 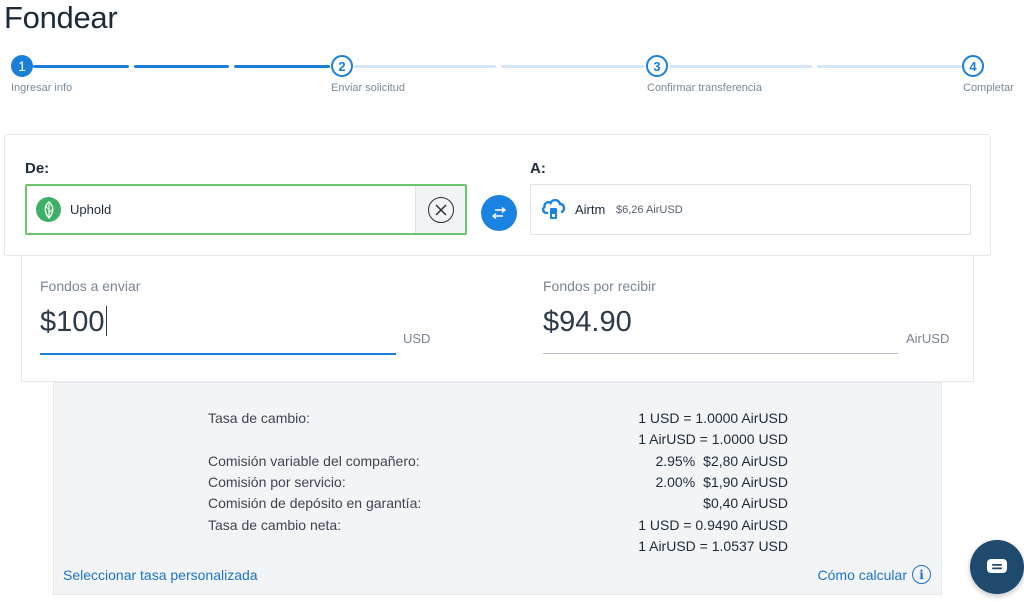 What do you see at coordinates (704, 88) in the screenshot?
I see `step-3-label: Confirmar transferencia` at bounding box center [704, 88].